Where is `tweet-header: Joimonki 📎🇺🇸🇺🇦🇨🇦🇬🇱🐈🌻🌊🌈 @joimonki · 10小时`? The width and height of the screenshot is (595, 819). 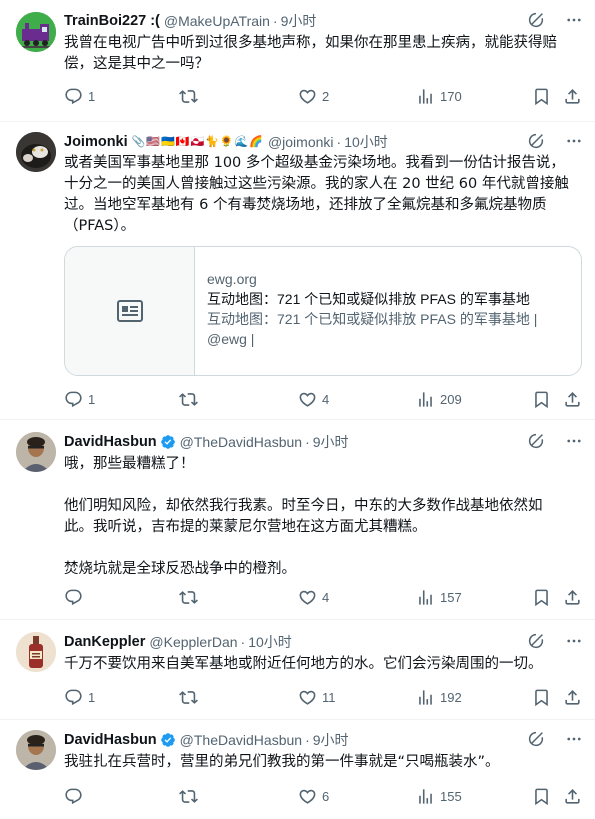
tweet-header: Joimonki 📎🇺🇸🇺🇦🇨🇦🇬🇱🐈🌻🌊🌈 @joimonki · 10小时 is located at coordinates (323, 142).